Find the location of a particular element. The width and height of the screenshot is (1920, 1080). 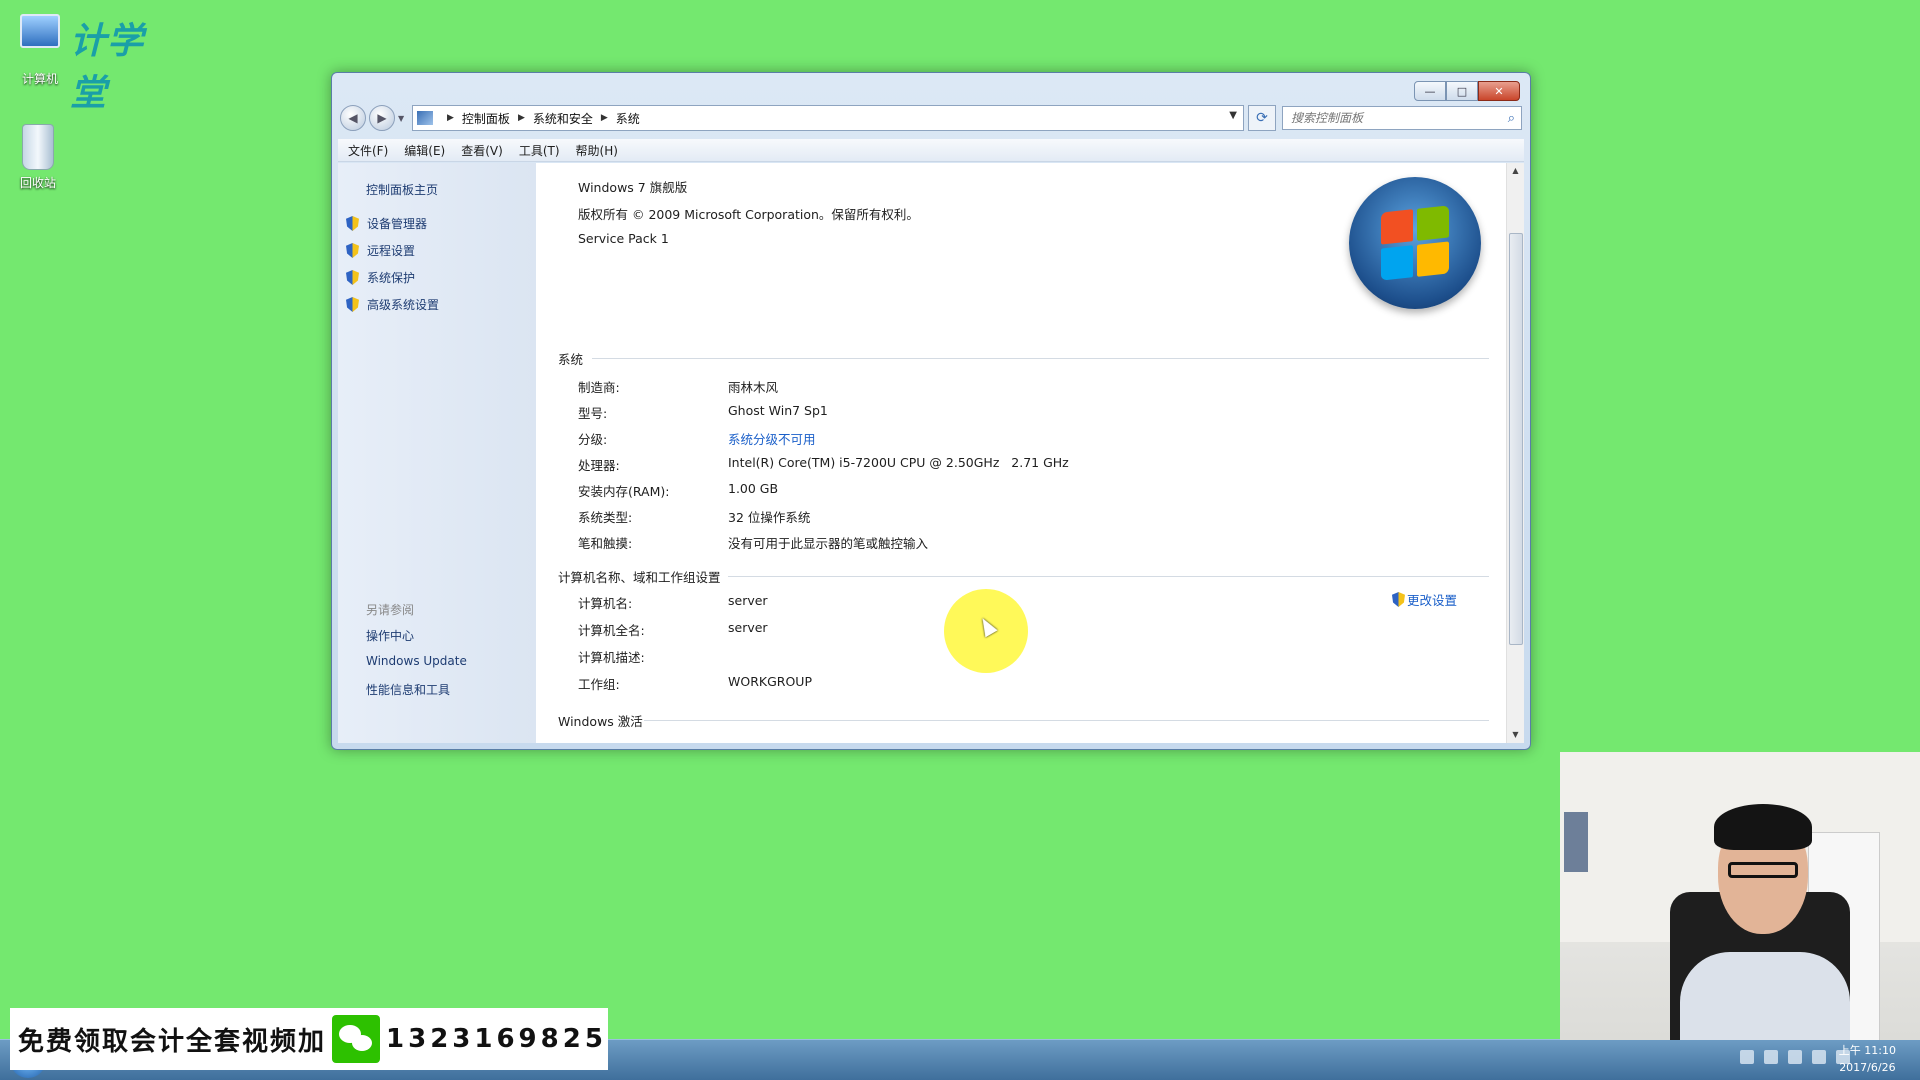

control-panel-home-link: 控制面板主页 is located at coordinates (402, 189).